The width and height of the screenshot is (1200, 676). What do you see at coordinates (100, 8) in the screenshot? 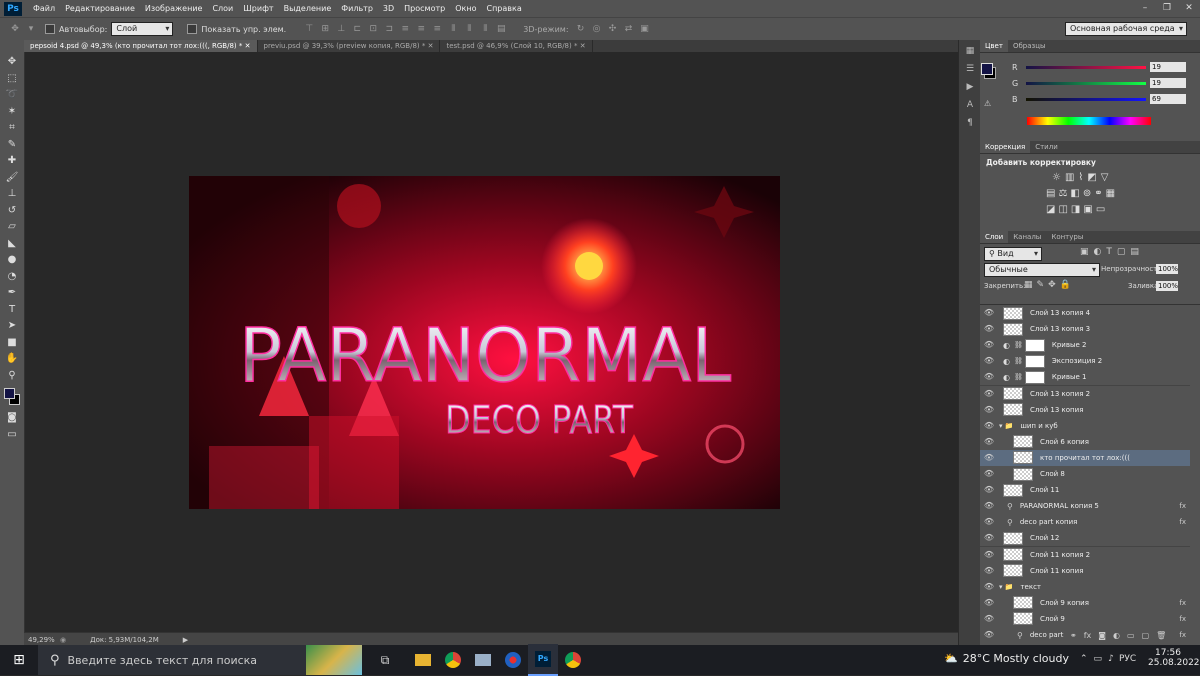
I see `menu-item-1: Редактирование` at bounding box center [100, 8].